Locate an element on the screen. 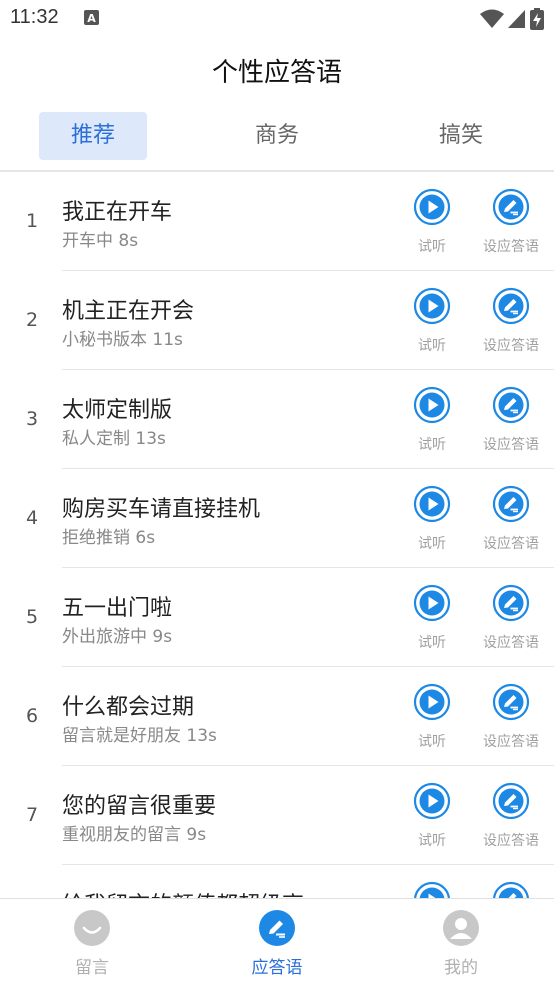 The height and width of the screenshot is (985, 554). status-time: 11:32 is located at coordinates (34, 17).